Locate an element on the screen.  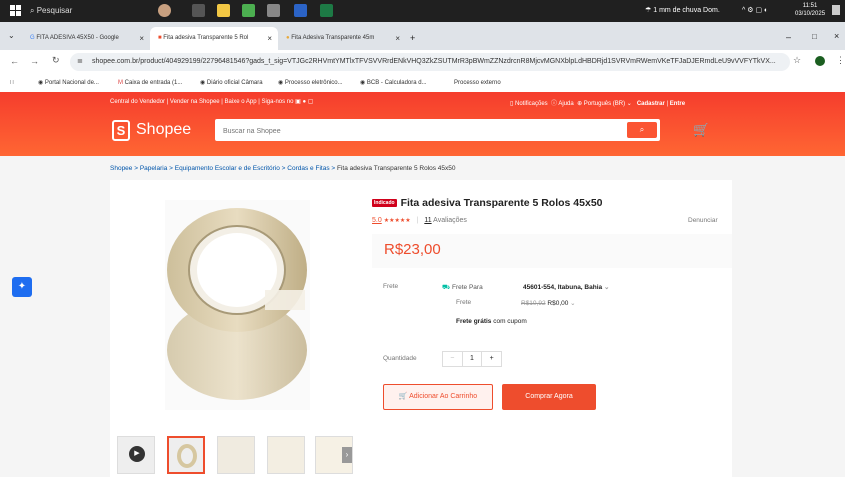
file-explorer-icon is located at coordinates (223, 10).